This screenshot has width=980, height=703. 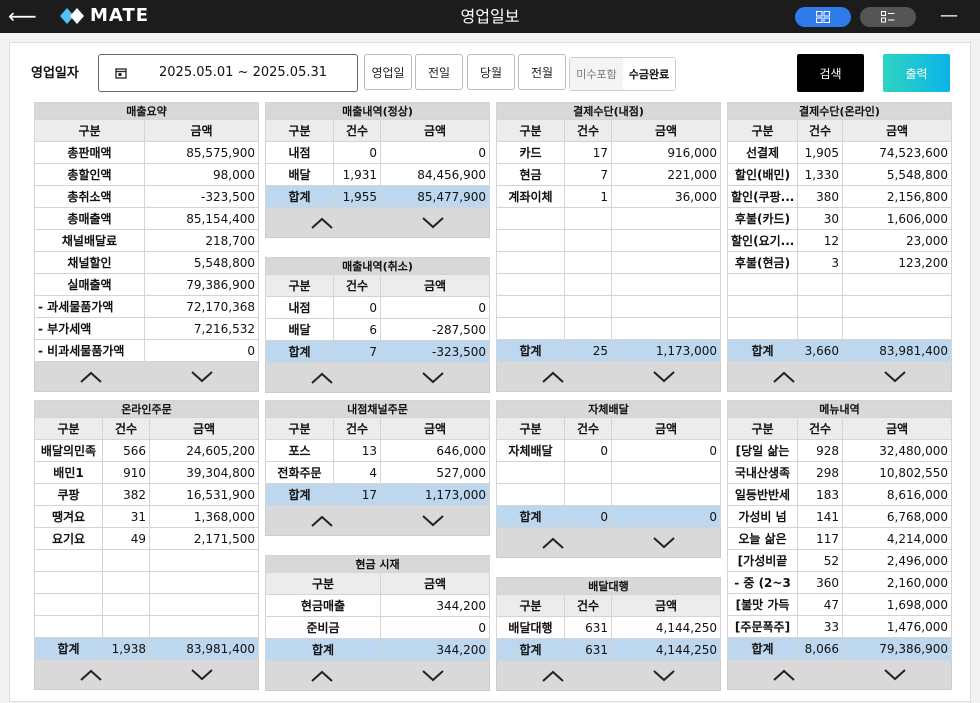 What do you see at coordinates (530, 649) in the screenshot?
I see `total-label: 합계` at bounding box center [530, 649].